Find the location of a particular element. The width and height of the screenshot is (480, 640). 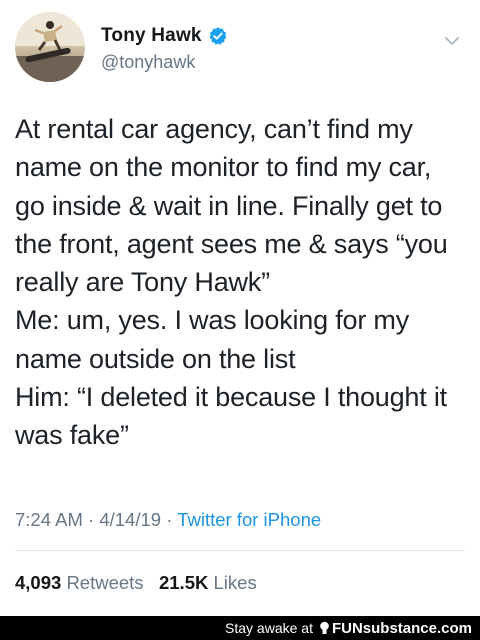

retweets-stat: 4,093 Retweets is located at coordinates (79, 582).